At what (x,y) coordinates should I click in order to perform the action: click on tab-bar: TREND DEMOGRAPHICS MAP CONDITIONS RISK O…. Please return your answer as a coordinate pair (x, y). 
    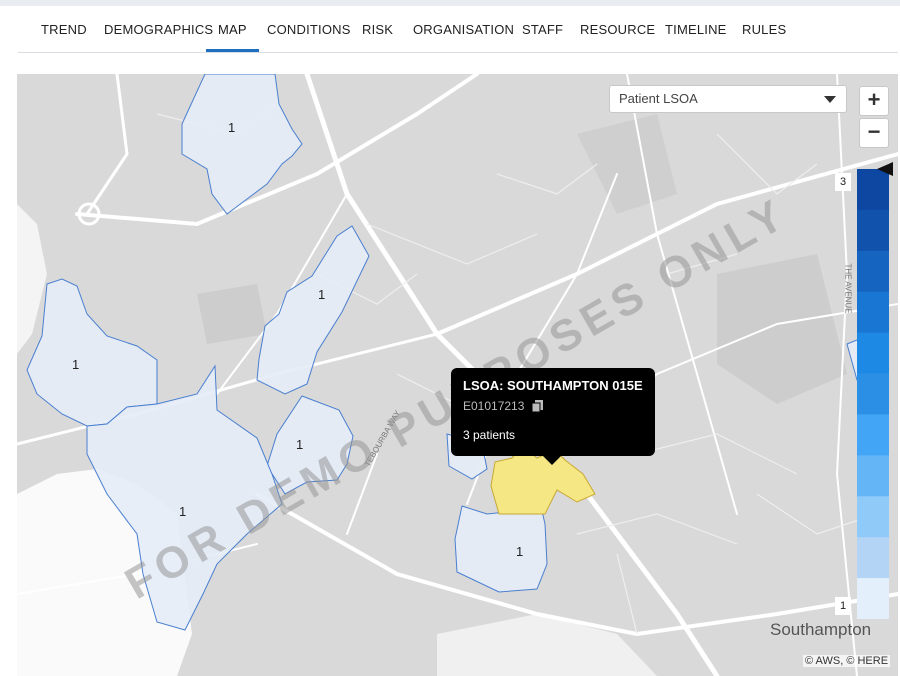
    Looking at the image, I should click on (458, 31).